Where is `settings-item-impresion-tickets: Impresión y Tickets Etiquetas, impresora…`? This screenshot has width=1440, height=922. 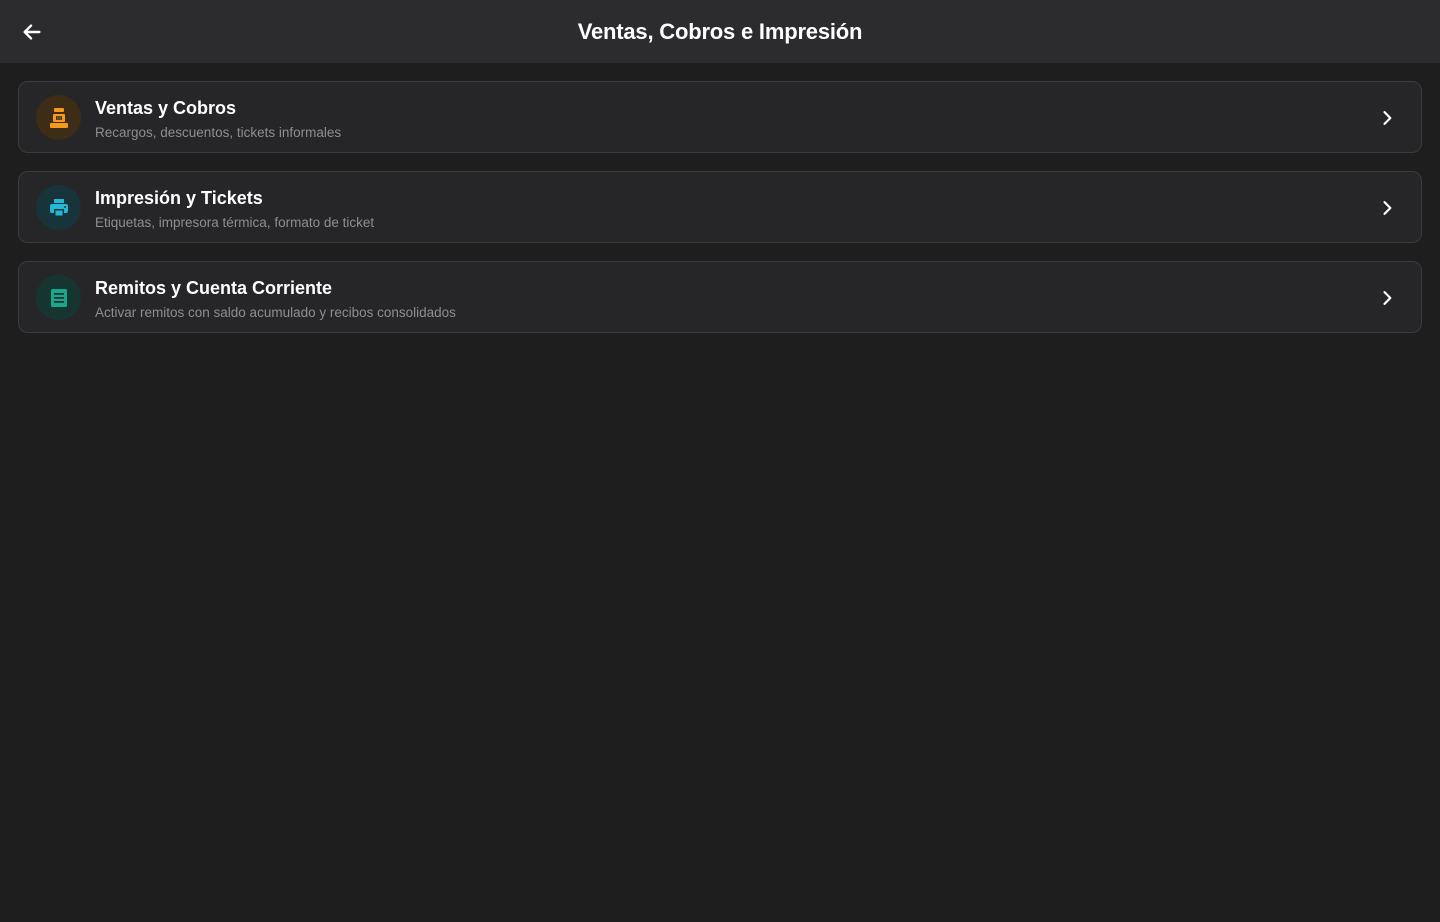 settings-item-impresion-tickets: Impresión y Tickets Etiquetas, impresora… is located at coordinates (720, 207).